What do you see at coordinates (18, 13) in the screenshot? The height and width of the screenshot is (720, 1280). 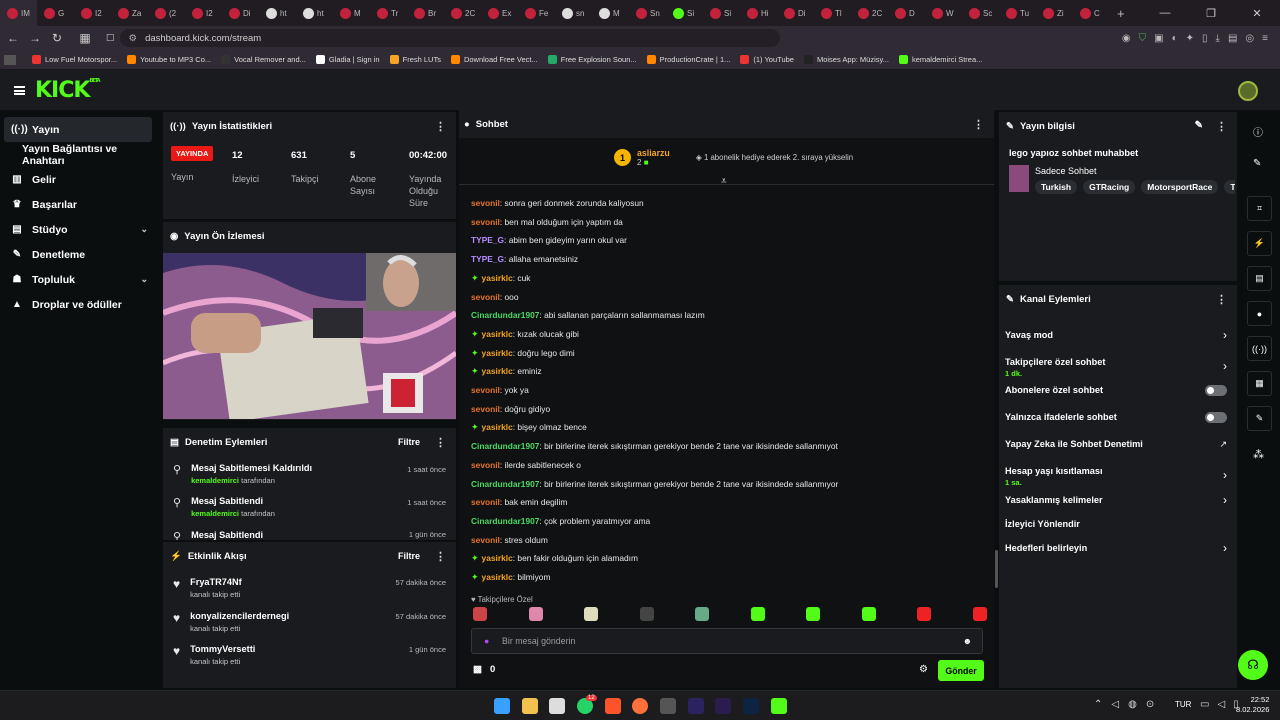 I see `browser-tab: IM` at bounding box center [18, 13].